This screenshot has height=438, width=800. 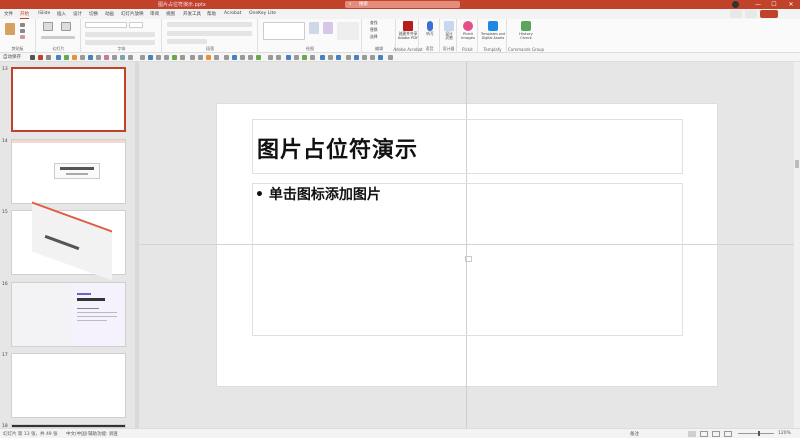 What do you see at coordinates (154, 14) in the screenshot?
I see `tab-review: 审阅` at bounding box center [154, 14].